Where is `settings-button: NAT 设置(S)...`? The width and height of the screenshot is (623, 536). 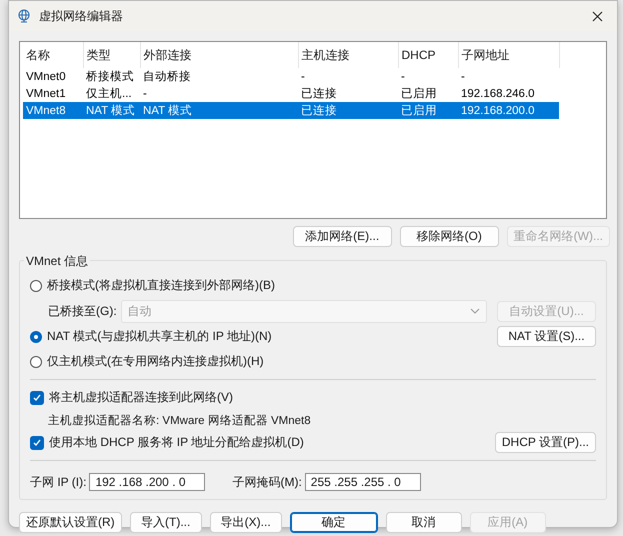 settings-button: NAT 设置(S)... is located at coordinates (546, 336).